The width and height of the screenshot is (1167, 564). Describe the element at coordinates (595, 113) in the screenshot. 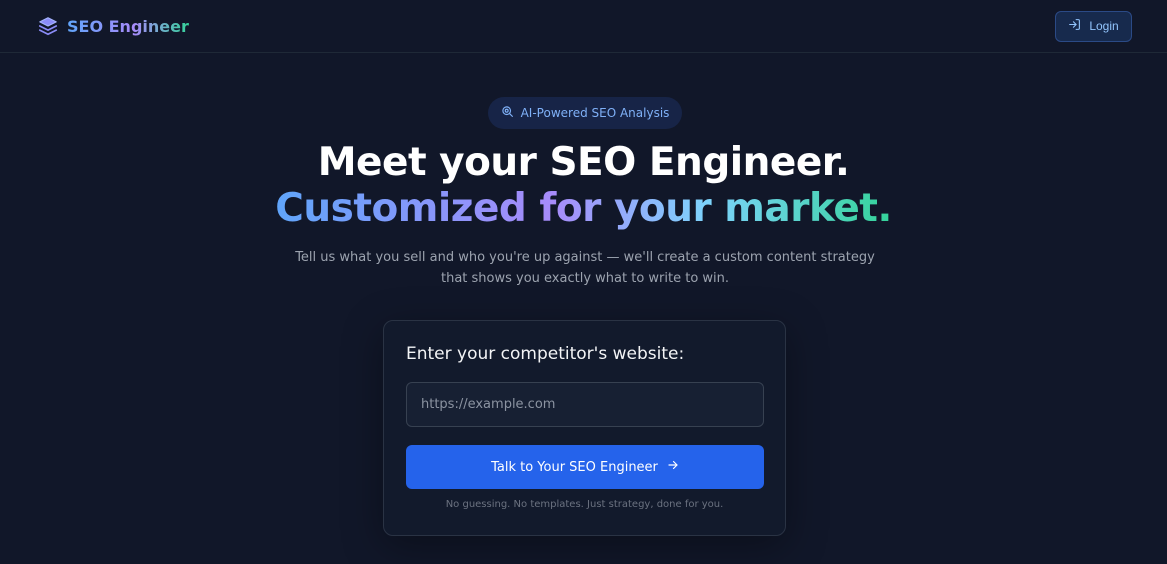

I see `badge-label: AI-Powered SEO Analysis` at that location.